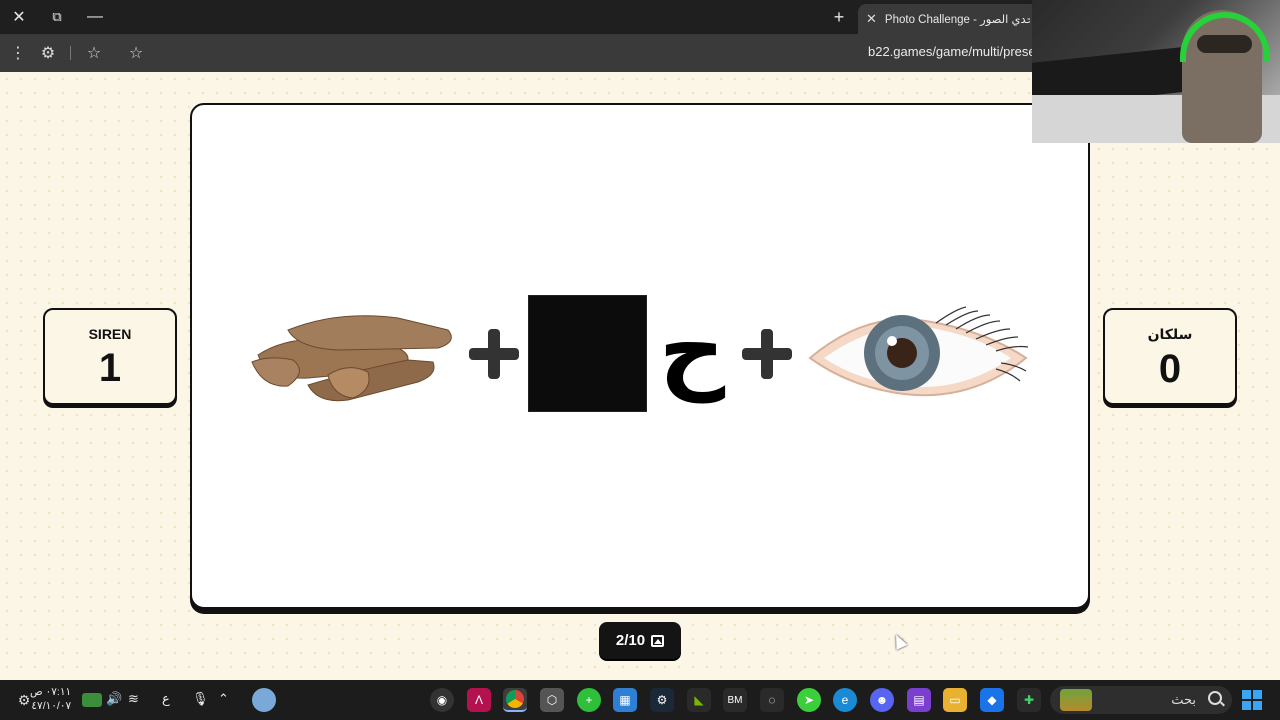  What do you see at coordinates (735, 700) in the screenshot?
I see `bm-icon: BM` at bounding box center [735, 700].